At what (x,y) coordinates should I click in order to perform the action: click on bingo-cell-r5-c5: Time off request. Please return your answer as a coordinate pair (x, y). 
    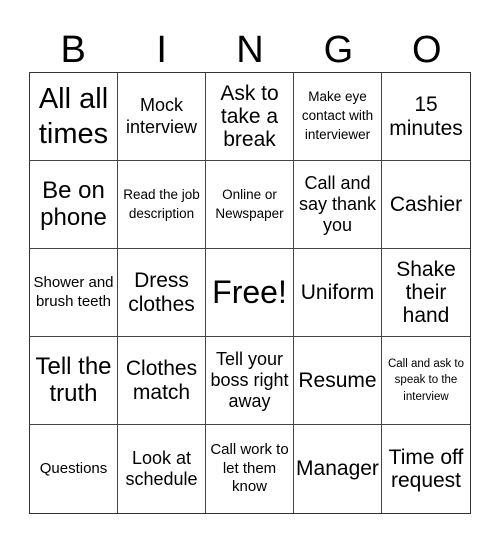
    Looking at the image, I should click on (426, 469).